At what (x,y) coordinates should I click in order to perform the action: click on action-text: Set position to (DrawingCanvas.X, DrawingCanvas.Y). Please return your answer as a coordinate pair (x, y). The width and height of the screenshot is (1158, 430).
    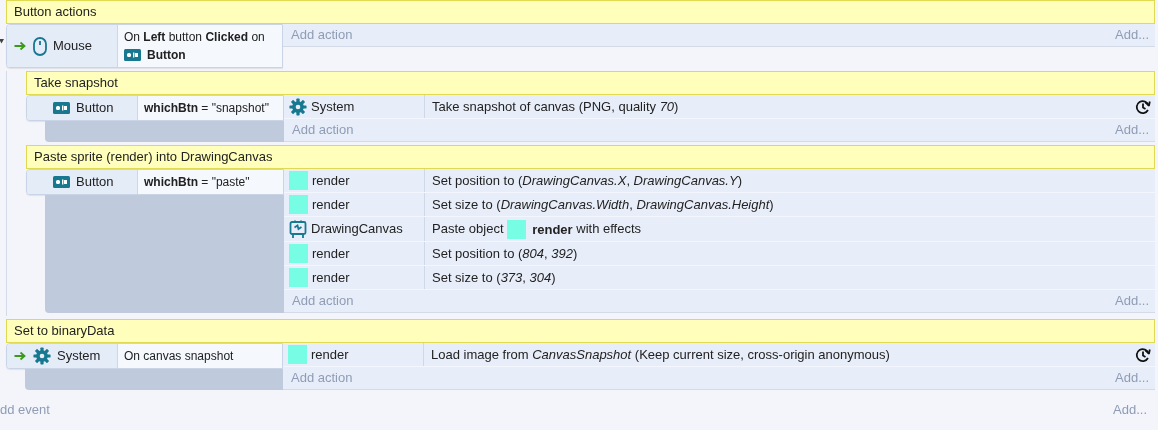
    Looking at the image, I should click on (587, 180).